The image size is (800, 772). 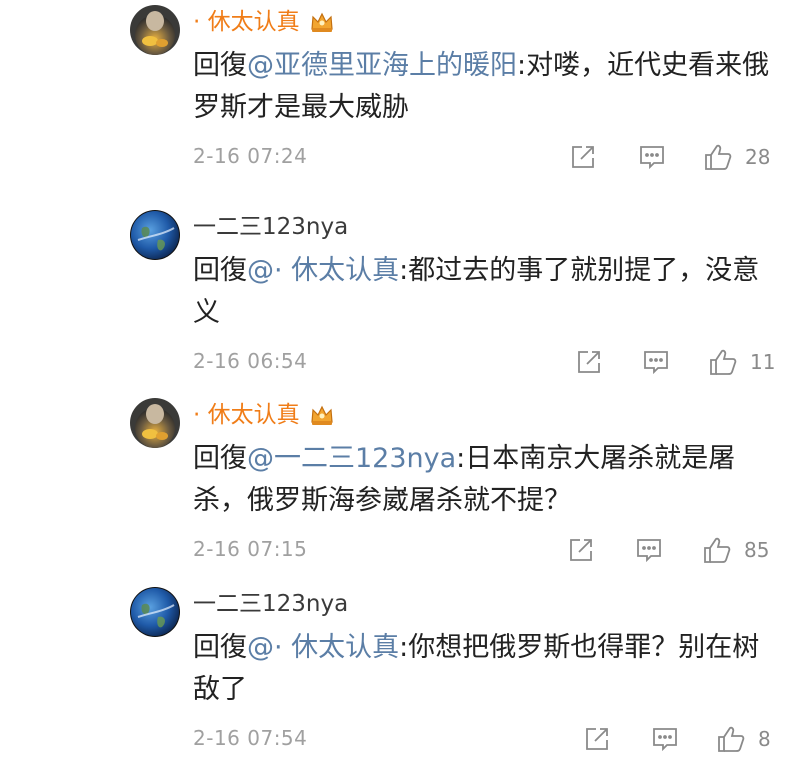 I want to click on timestamp: 2-16 07:54, so click(x=250, y=738).